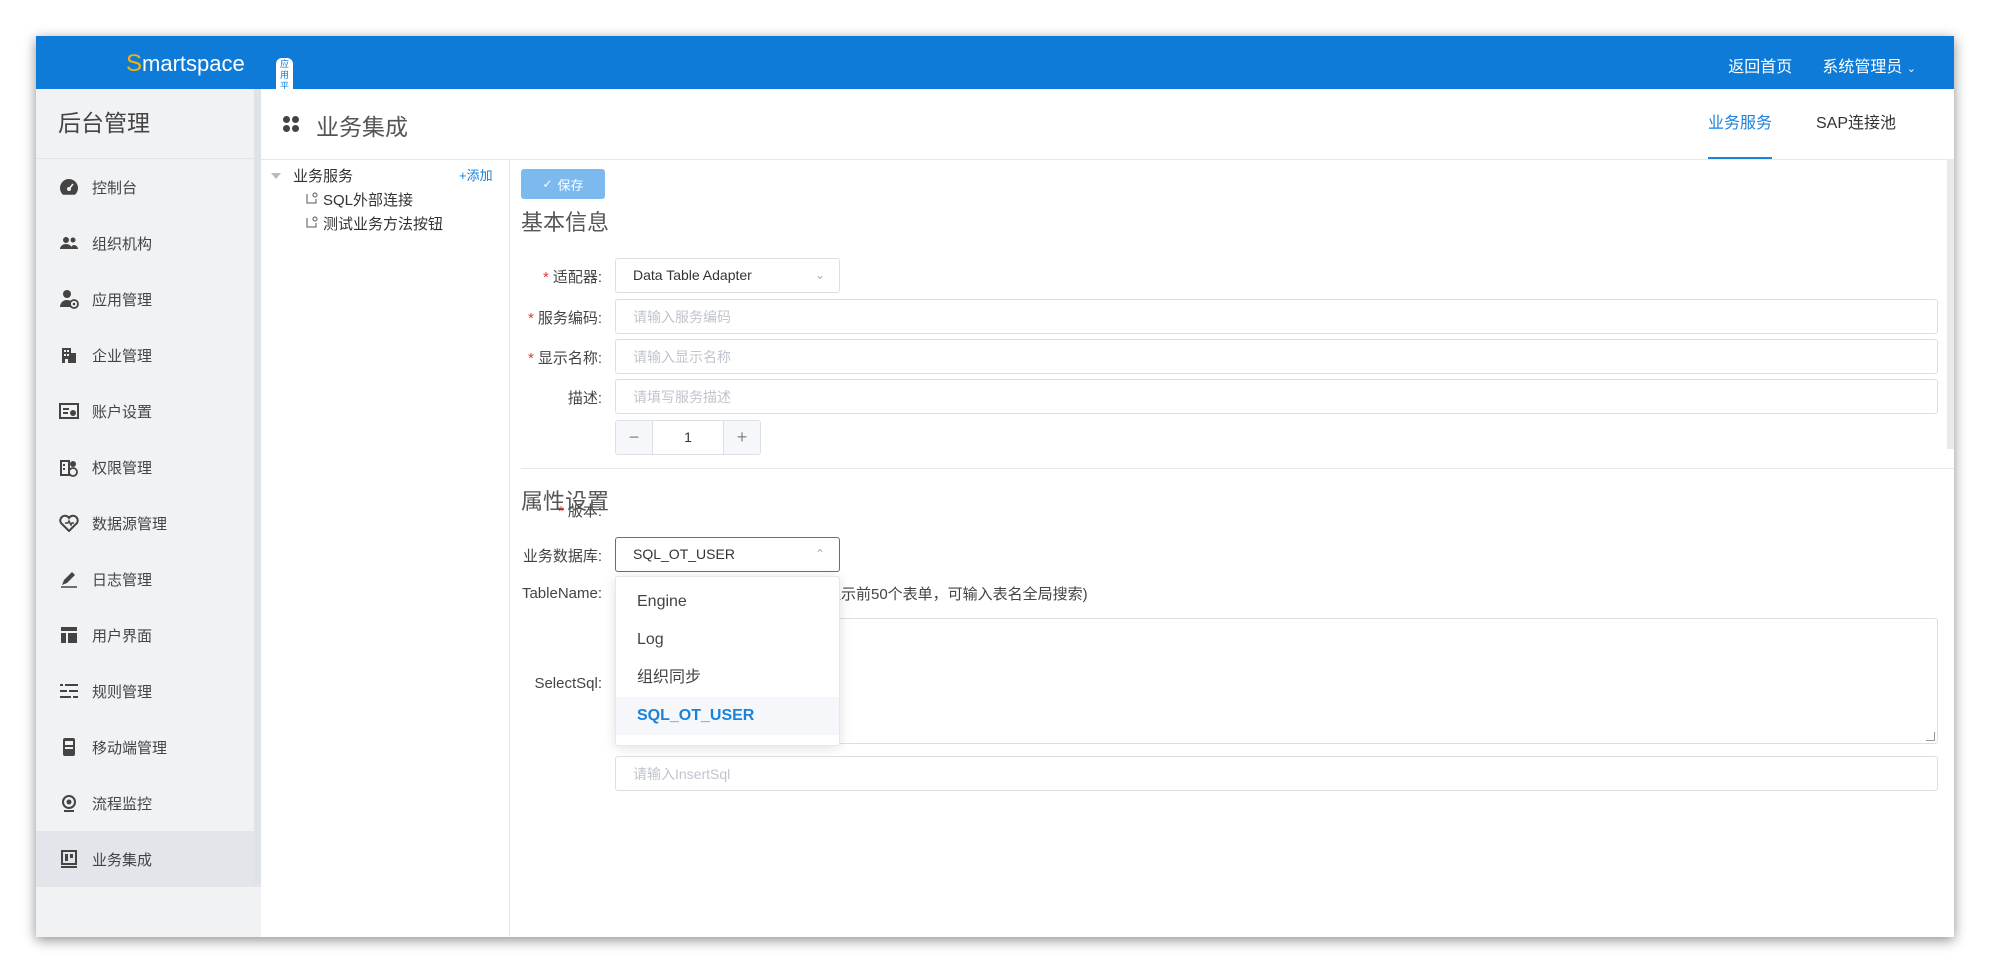 The height and width of the screenshot is (973, 1990). What do you see at coordinates (362, 127) in the screenshot?
I see `page-title-text: 业务集成` at bounding box center [362, 127].